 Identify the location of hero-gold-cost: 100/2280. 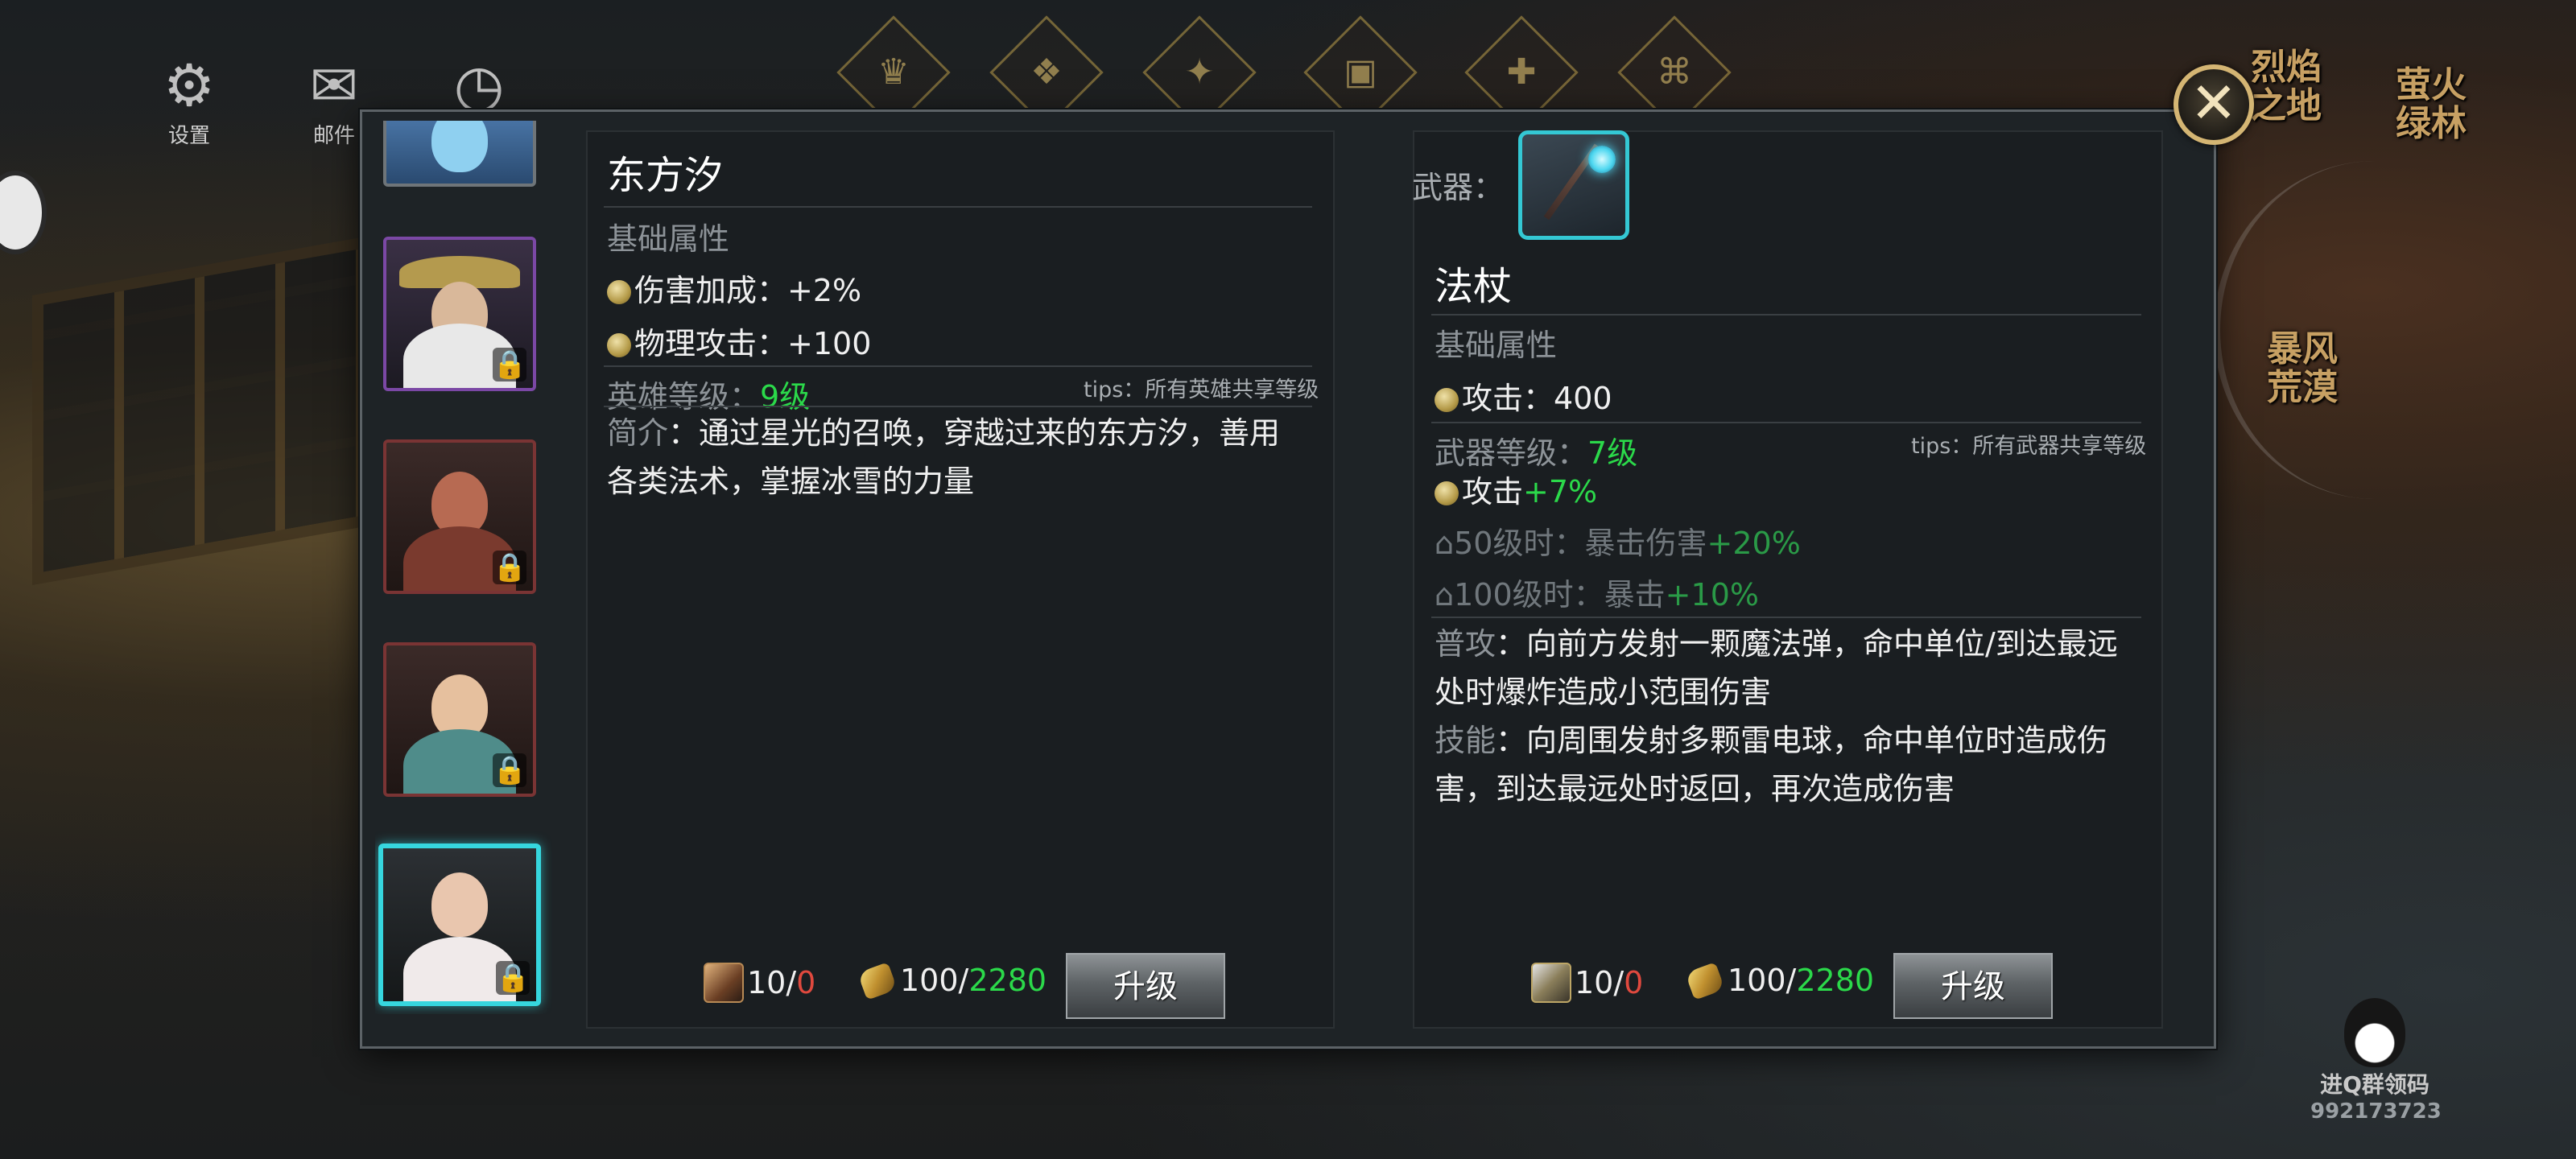
(951, 981).